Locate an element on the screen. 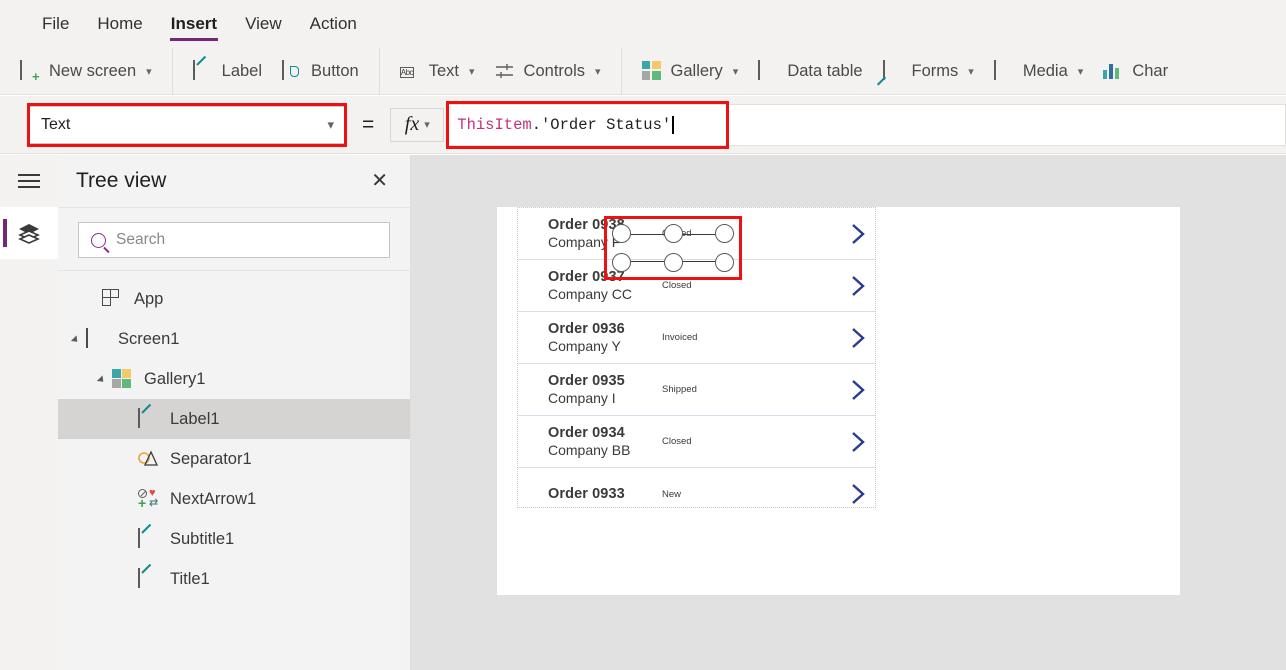 This screenshot has height=670, width=1286. gallery-row-subtitle: Company Y is located at coordinates (584, 345).